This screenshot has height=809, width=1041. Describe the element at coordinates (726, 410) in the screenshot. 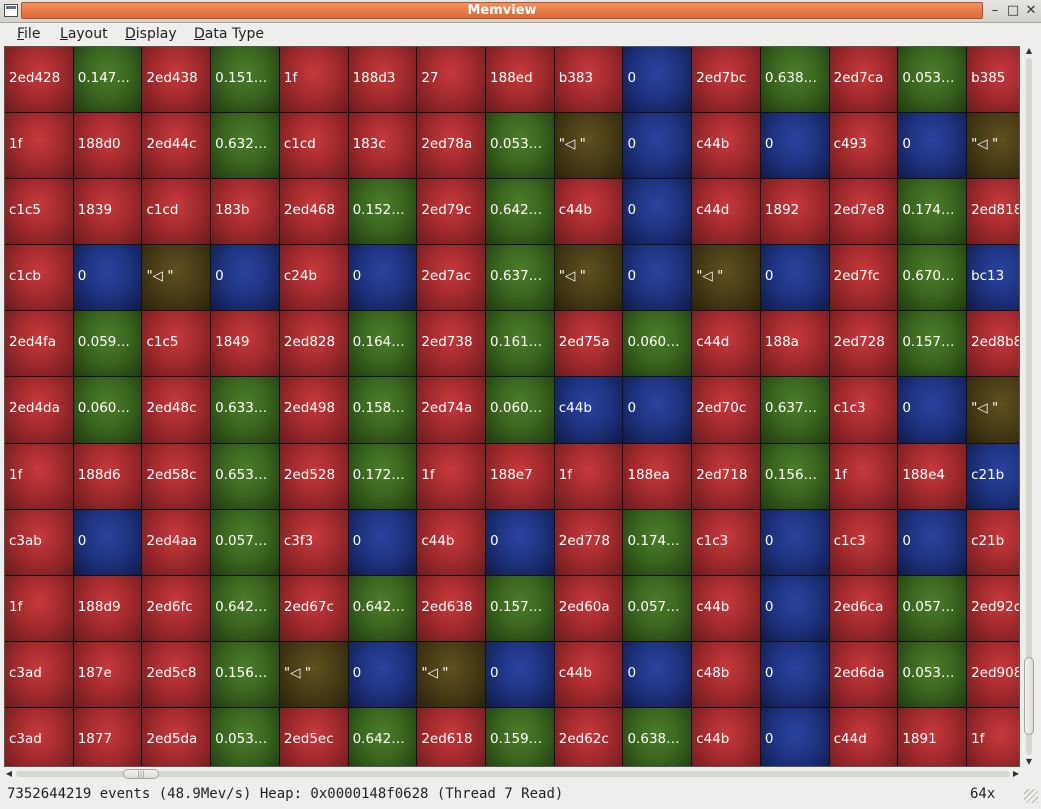

I see `memory-cell: 2ed70c` at that location.